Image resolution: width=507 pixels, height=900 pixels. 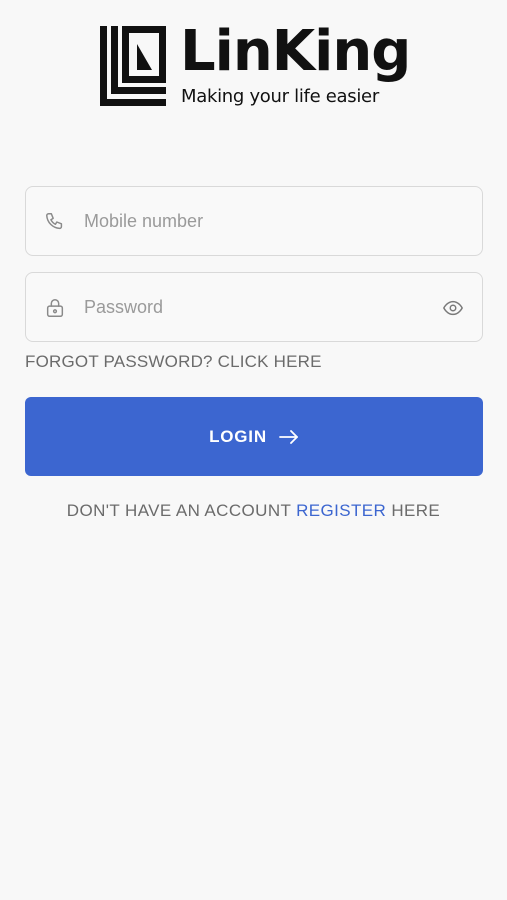 I want to click on register-suffix: HERE, so click(x=413, y=510).